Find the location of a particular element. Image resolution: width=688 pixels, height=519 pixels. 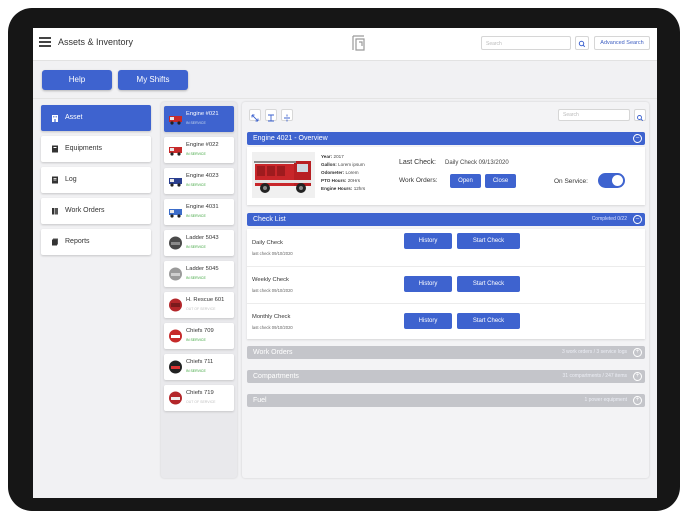

fit-height-icon is located at coordinates (271, 118).